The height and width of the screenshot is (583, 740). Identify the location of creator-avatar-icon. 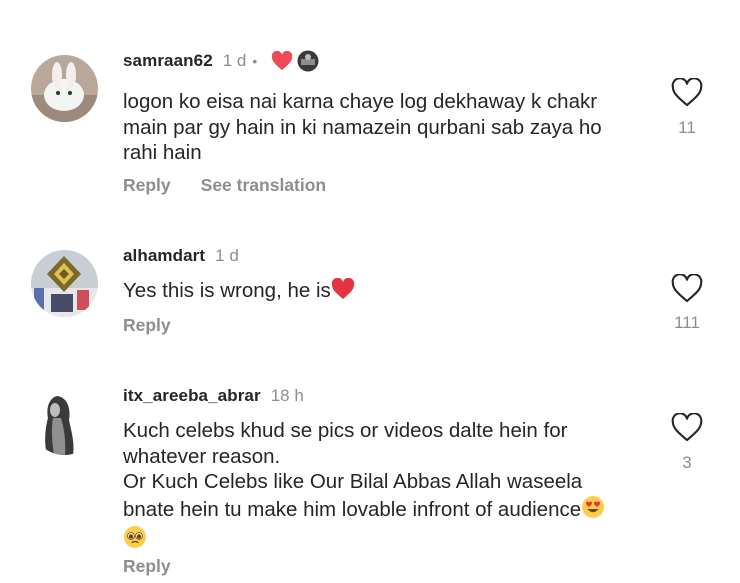
(308, 61).